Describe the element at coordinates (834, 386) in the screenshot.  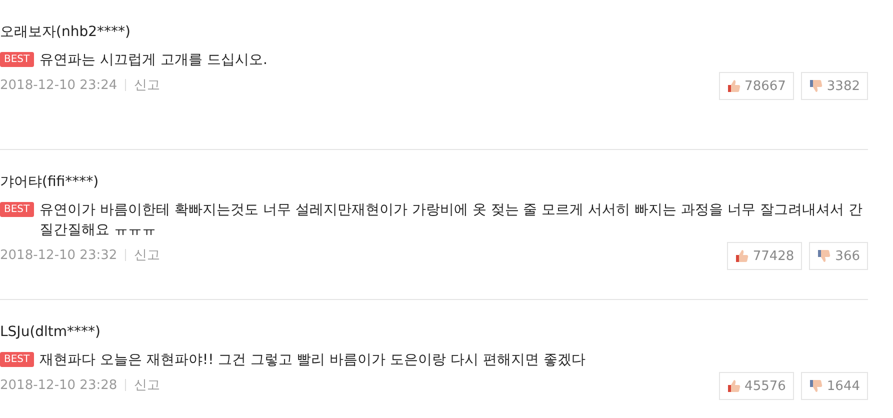
I see `dislike-button: 1644` at that location.